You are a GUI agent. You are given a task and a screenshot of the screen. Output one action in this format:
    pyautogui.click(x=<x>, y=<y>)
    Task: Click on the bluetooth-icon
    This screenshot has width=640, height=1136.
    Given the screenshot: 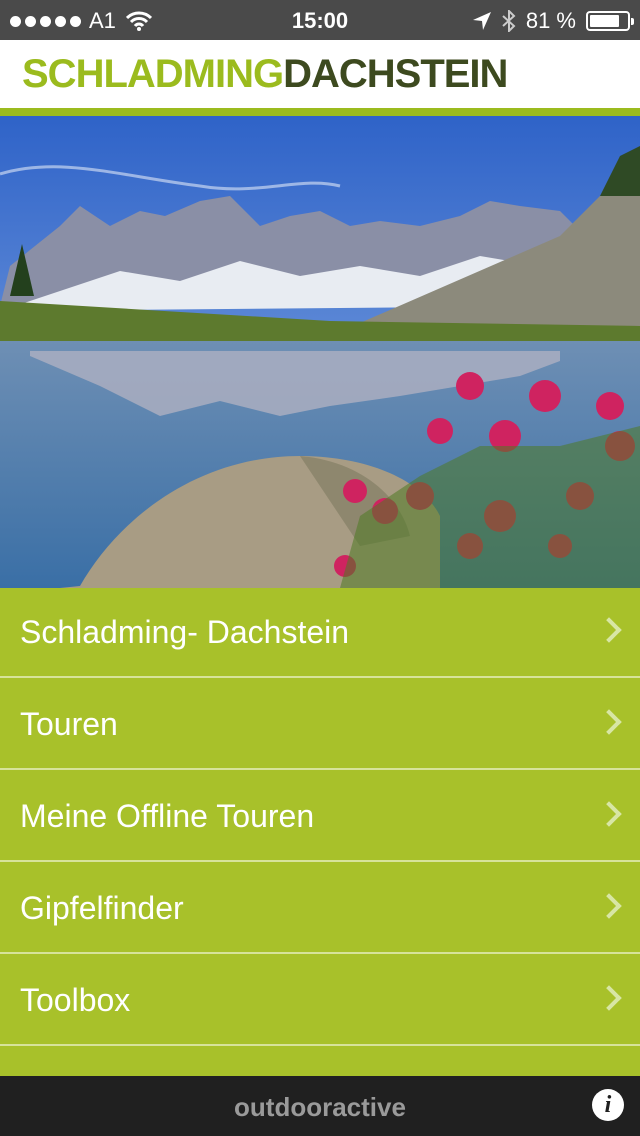 What is the action you would take?
    pyautogui.click(x=509, y=21)
    